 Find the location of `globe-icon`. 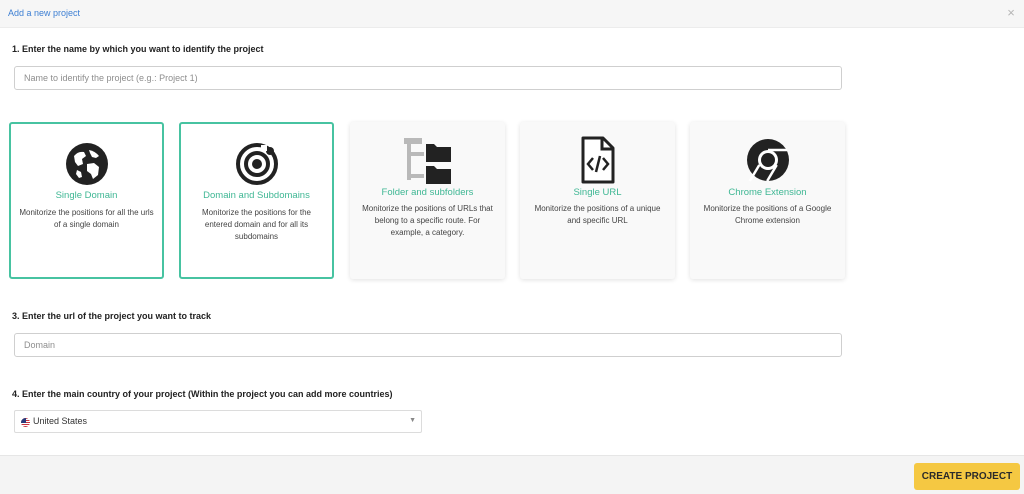

globe-icon is located at coordinates (86, 164).